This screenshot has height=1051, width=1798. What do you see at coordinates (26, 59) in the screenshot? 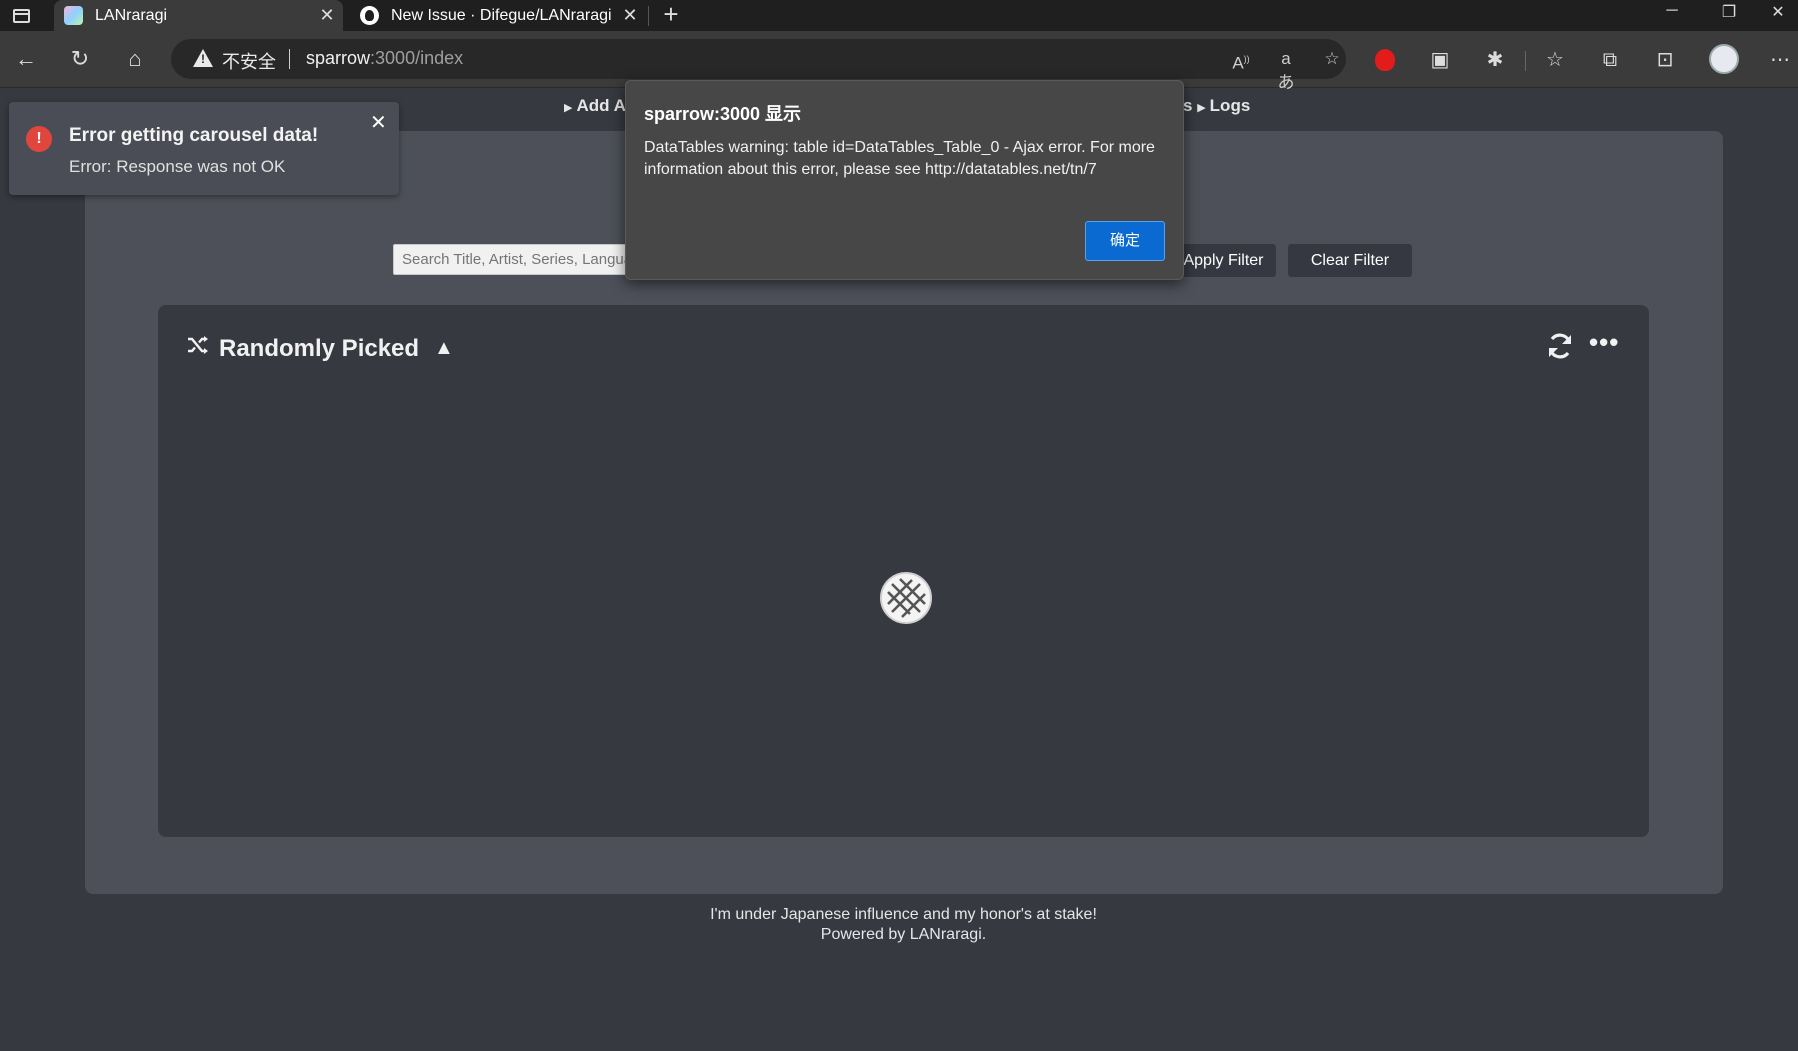
I see `back-icon: ←` at bounding box center [26, 59].